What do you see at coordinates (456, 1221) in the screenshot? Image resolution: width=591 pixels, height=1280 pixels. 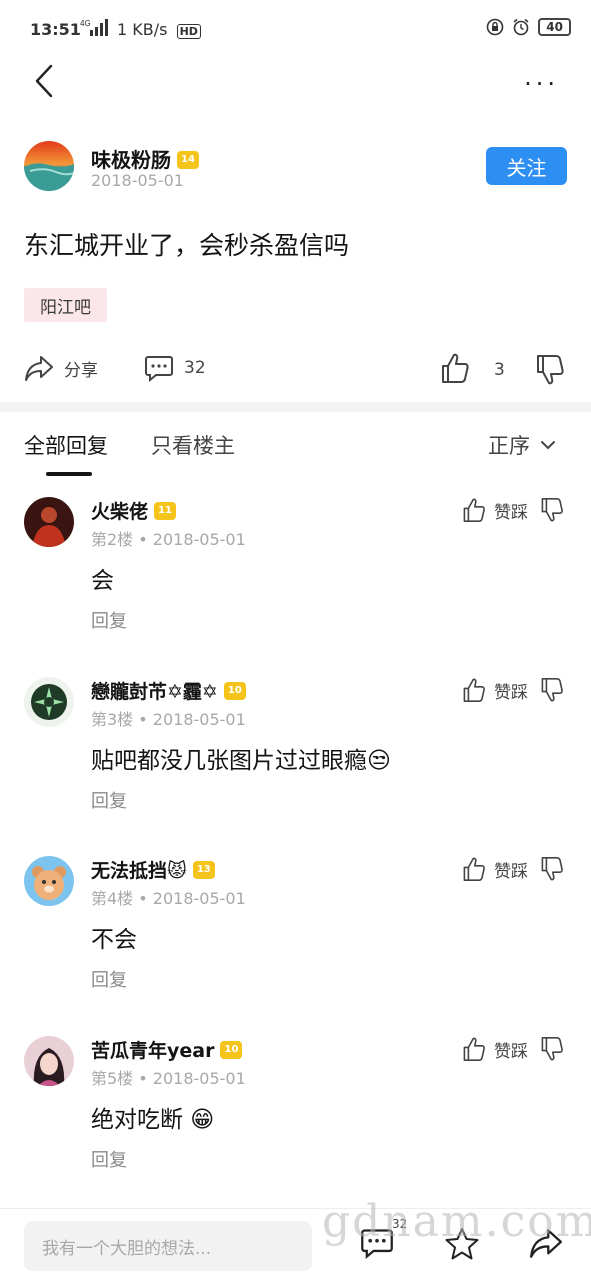 I see `watermark: gdnam.com` at bounding box center [456, 1221].